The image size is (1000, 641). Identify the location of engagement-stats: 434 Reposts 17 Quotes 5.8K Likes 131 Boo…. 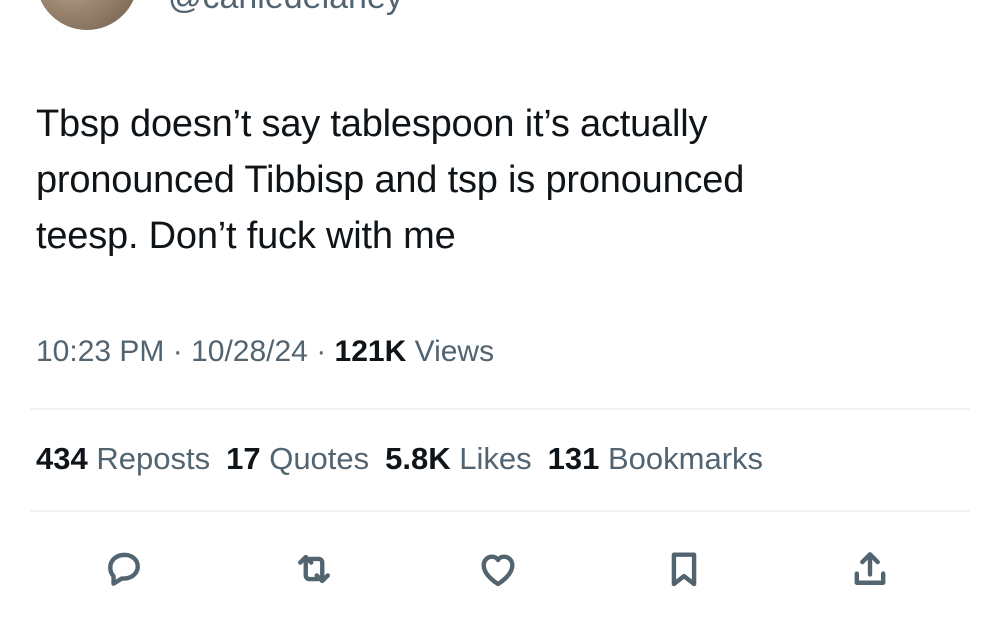
(399, 459).